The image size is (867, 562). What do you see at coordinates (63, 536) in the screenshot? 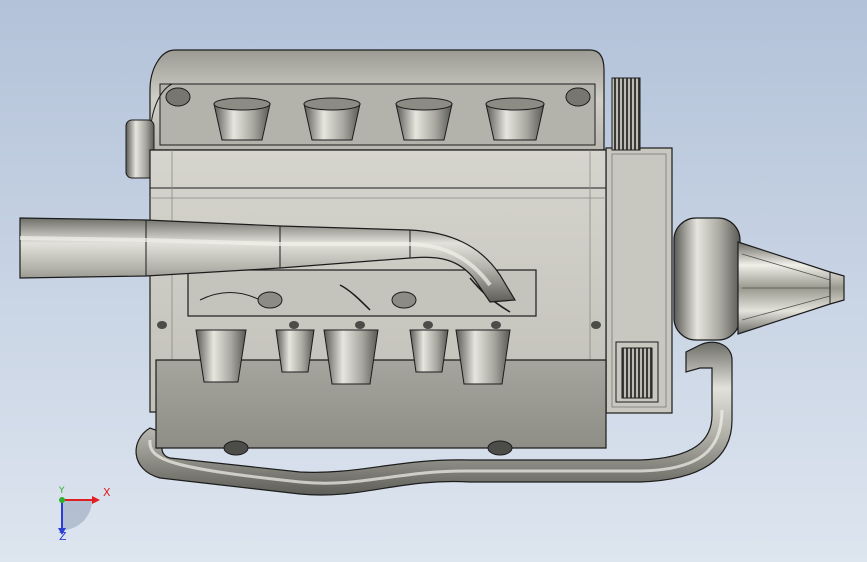
I see `triad-z-label: Z` at bounding box center [63, 536].